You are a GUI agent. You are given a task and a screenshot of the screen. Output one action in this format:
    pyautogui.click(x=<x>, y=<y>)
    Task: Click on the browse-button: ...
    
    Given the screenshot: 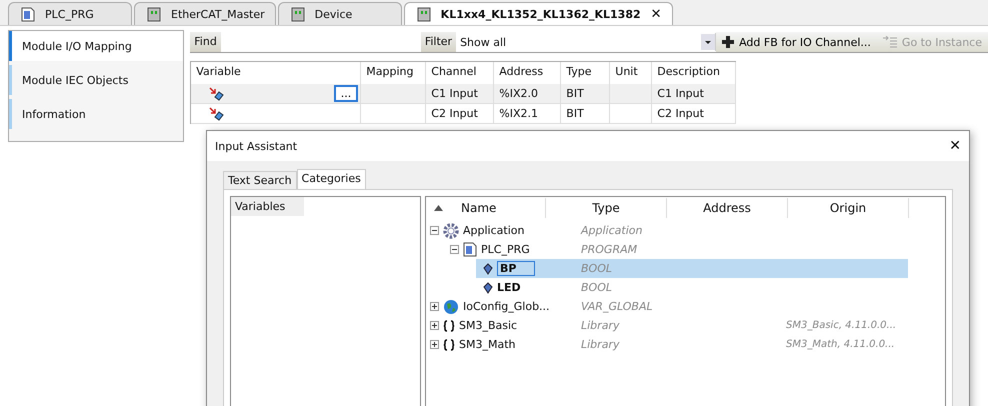 What is the action you would take?
    pyautogui.click(x=346, y=93)
    